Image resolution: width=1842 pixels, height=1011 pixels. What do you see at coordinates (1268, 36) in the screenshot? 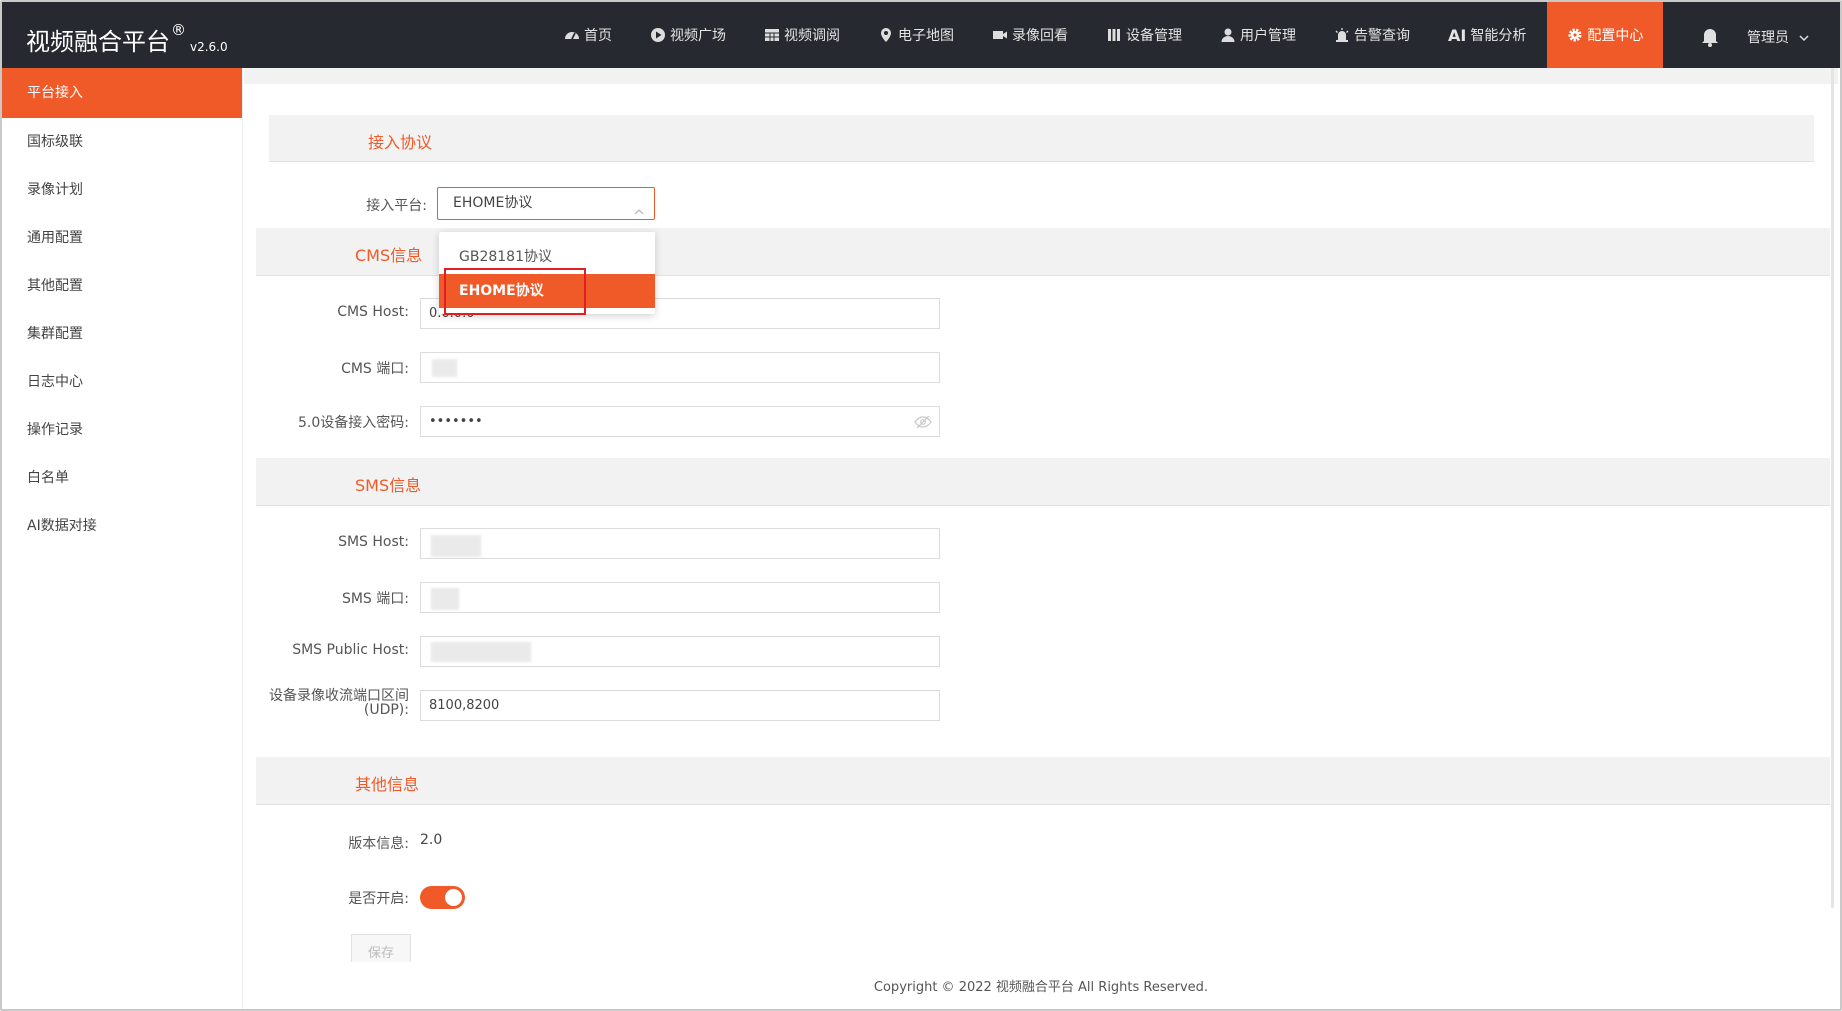
I see `nav-label-users: 用户管理` at bounding box center [1268, 36].